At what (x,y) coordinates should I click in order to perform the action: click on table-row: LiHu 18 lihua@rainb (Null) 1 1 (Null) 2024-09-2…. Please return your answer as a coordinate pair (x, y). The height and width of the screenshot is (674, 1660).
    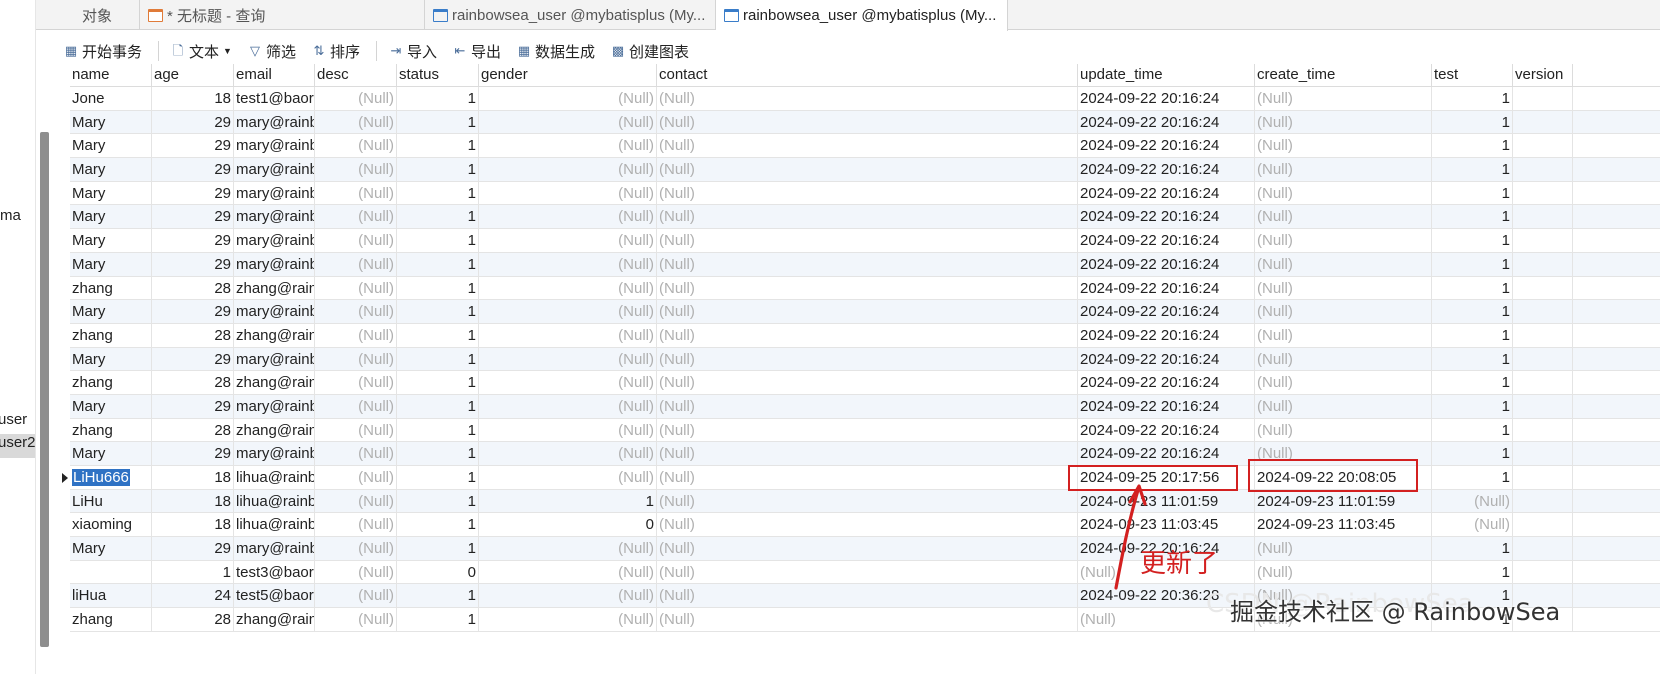
    Looking at the image, I should click on (865, 501).